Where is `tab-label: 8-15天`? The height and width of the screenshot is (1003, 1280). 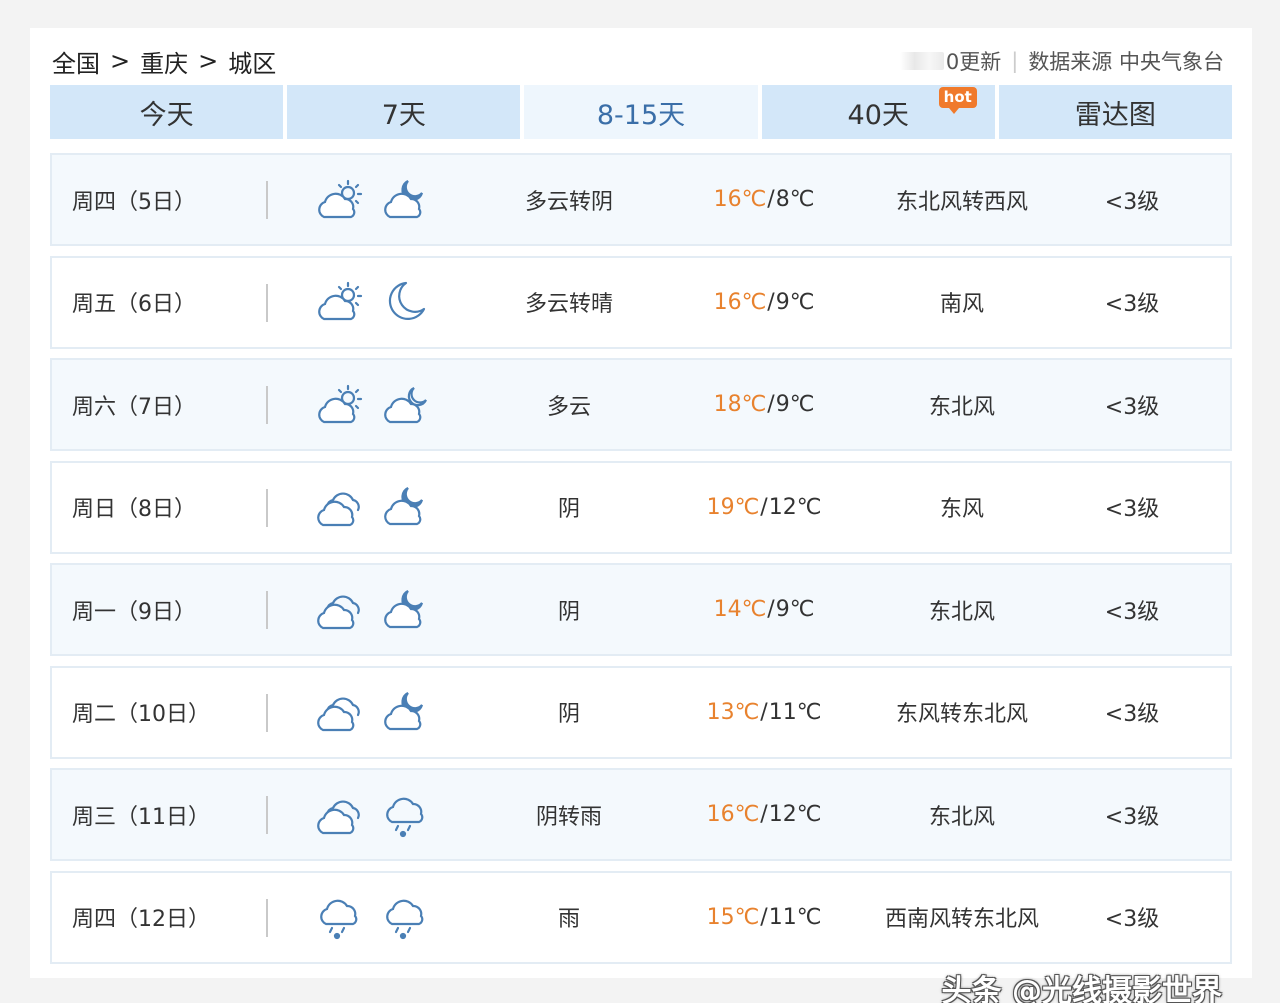 tab-label: 8-15天 is located at coordinates (641, 115).